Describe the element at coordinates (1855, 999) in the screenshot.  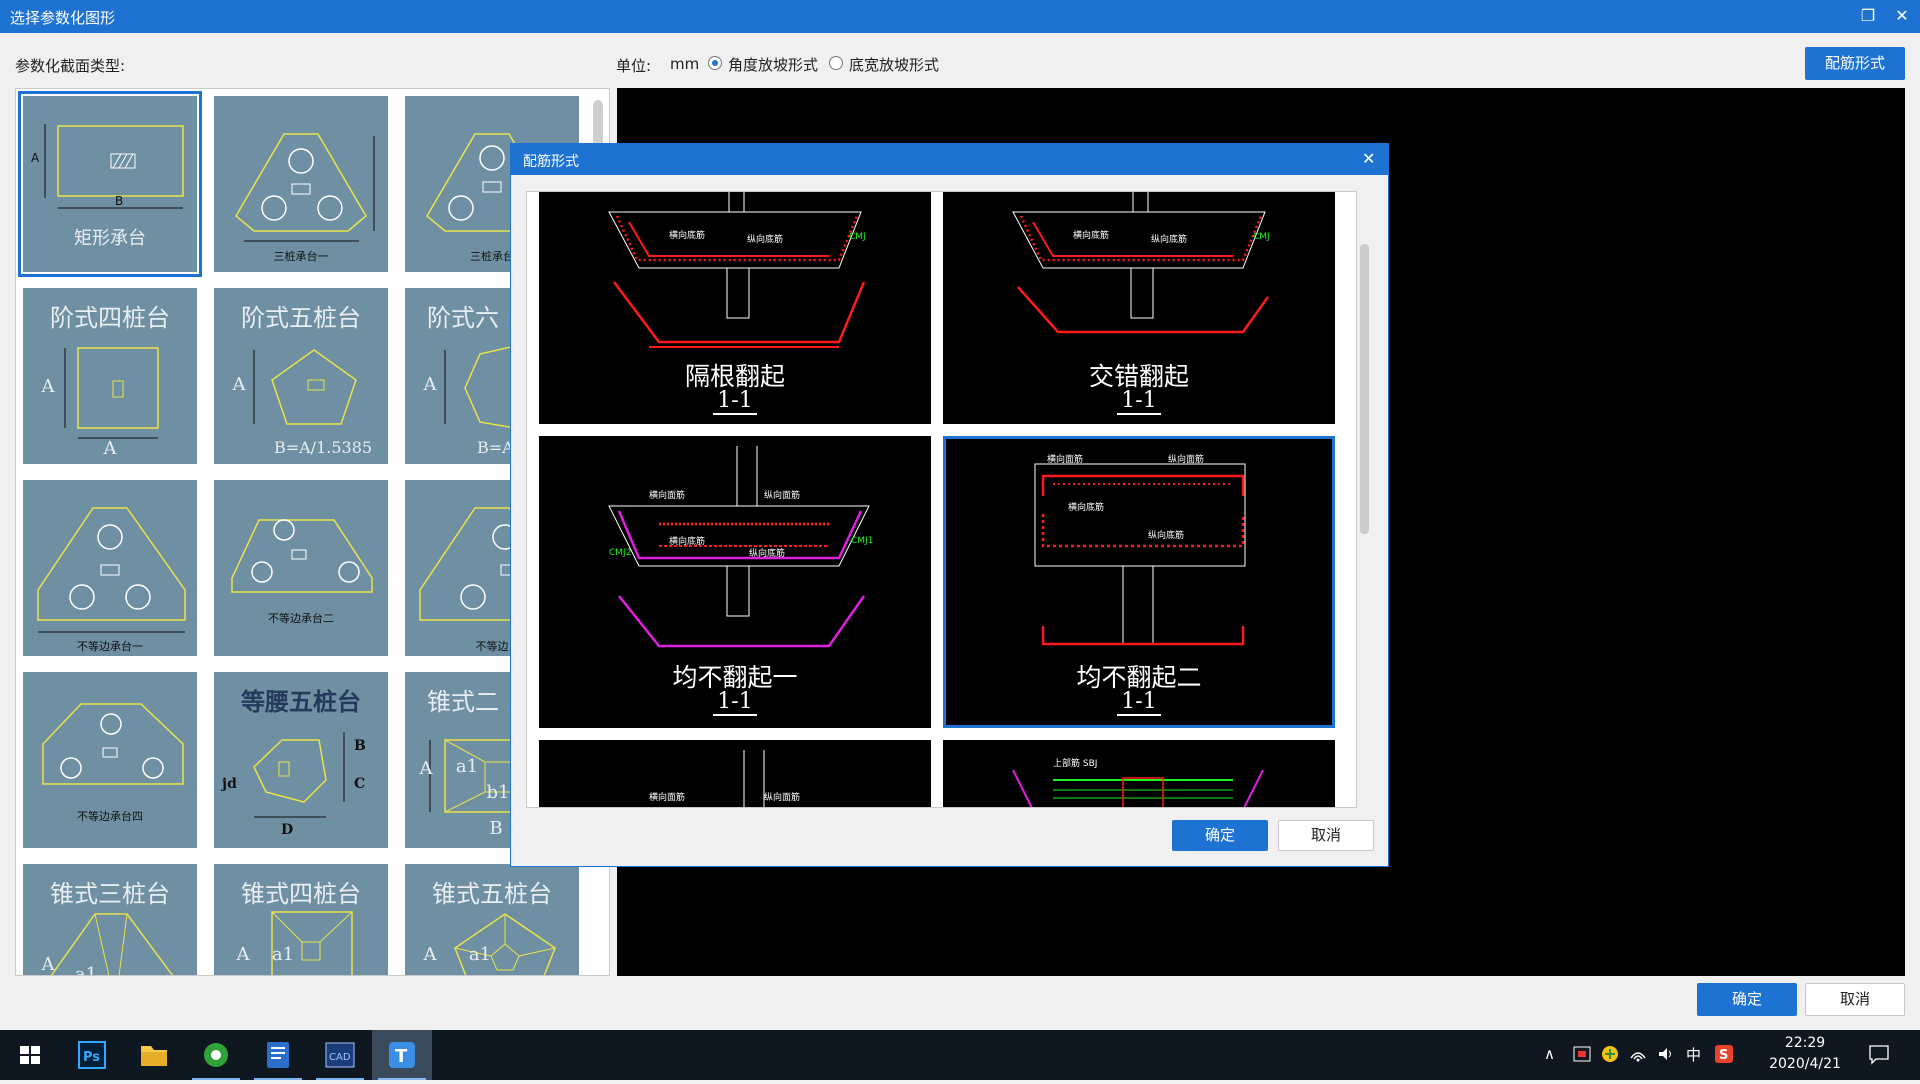
I see `cancel-button: 取消` at that location.